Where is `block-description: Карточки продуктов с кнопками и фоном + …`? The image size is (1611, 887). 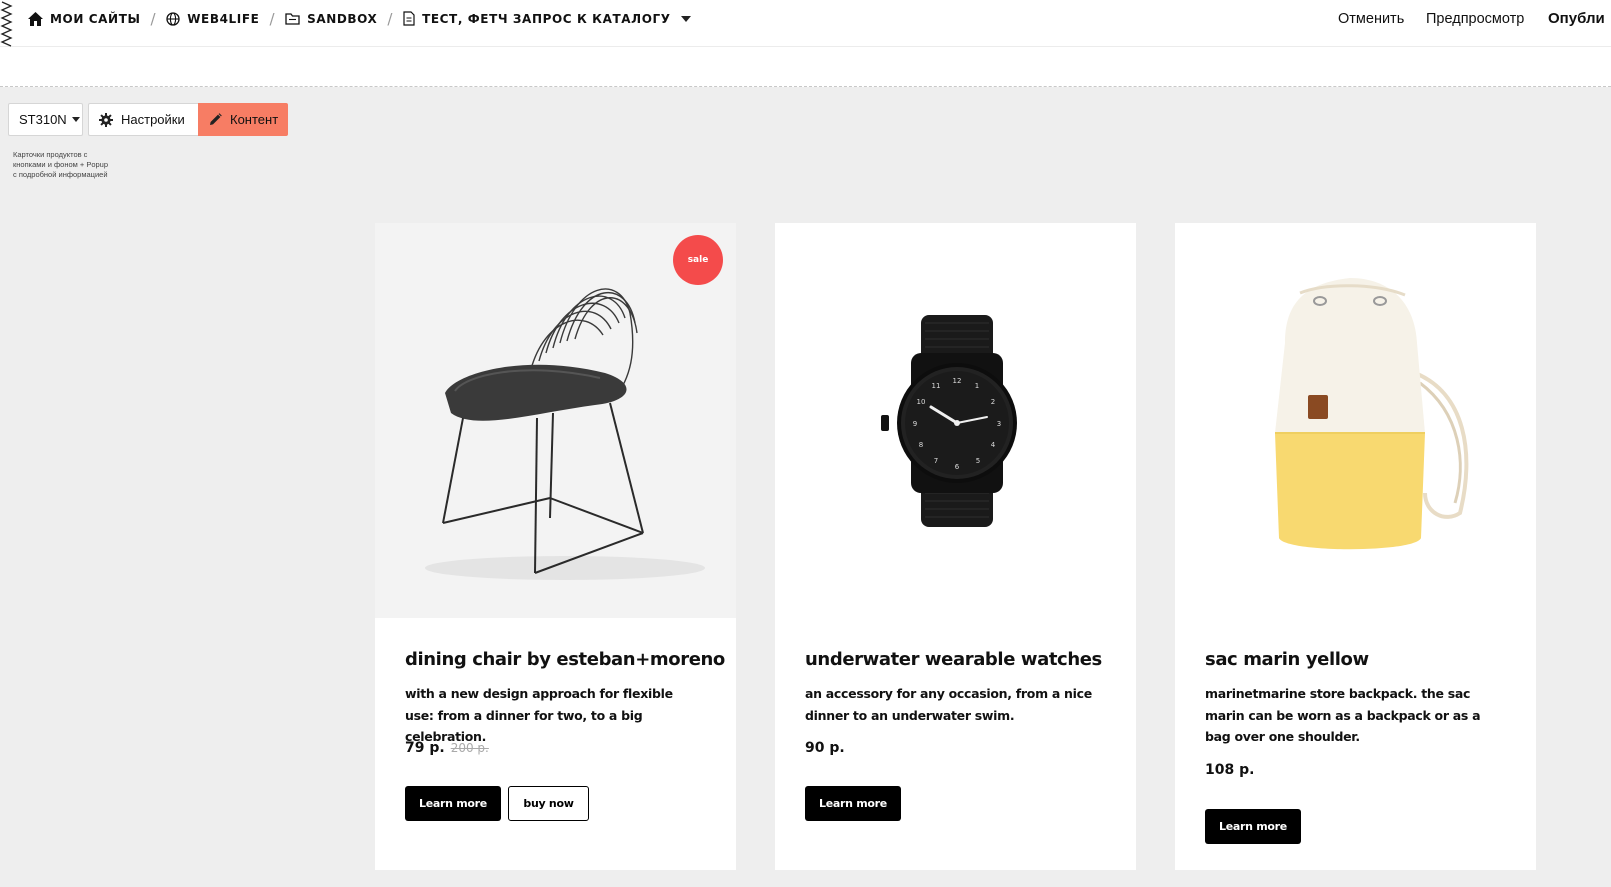
block-description: Карточки продуктов с кнопками и фоном + … is located at coordinates (61, 164).